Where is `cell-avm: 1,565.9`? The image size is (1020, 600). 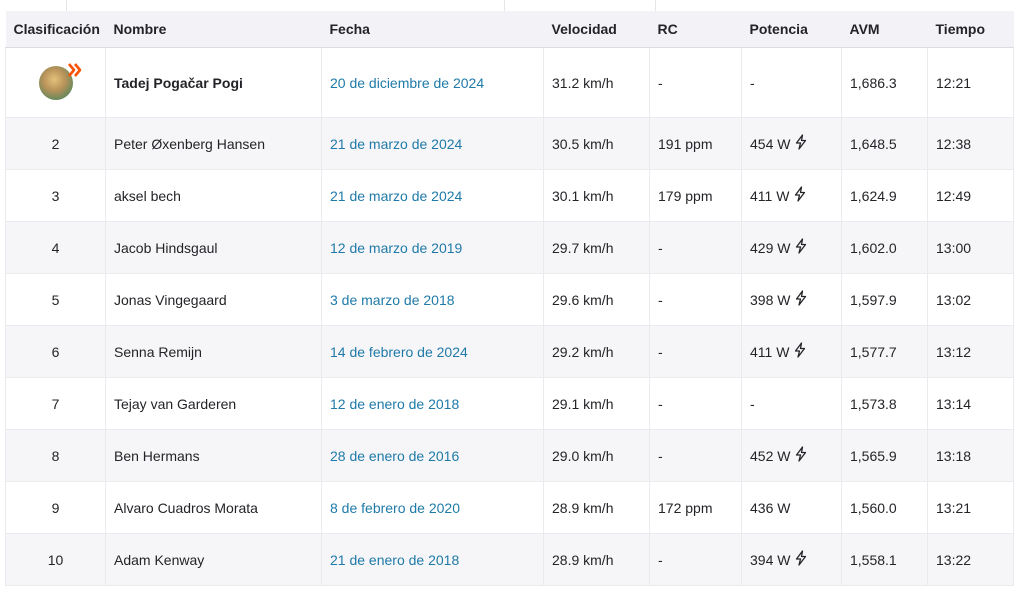
cell-avm: 1,565.9 is located at coordinates (884, 455).